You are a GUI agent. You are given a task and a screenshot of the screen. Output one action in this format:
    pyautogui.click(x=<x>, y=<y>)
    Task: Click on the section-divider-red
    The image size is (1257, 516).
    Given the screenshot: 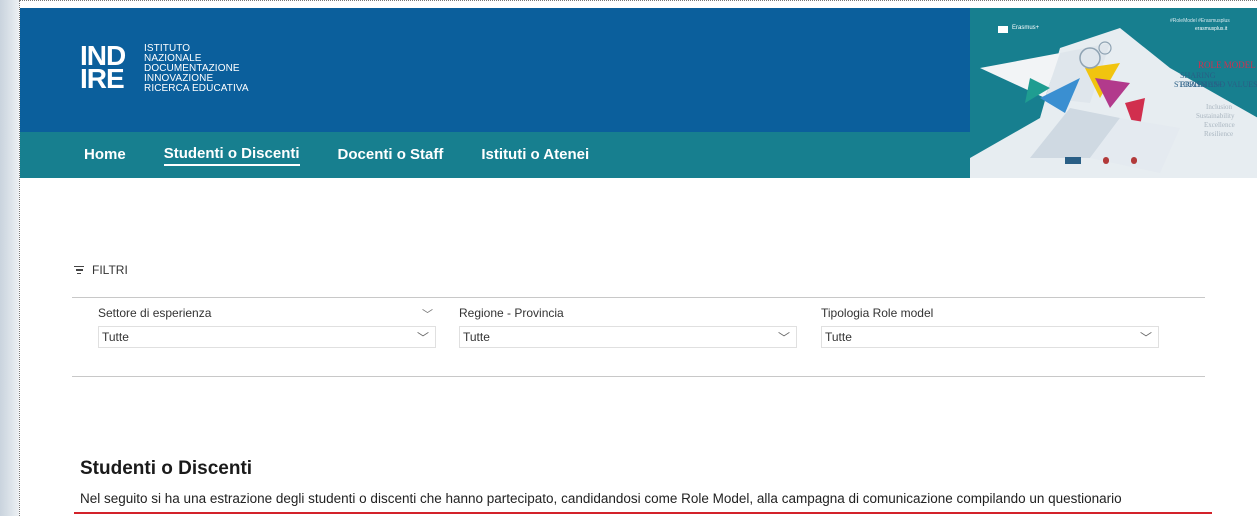 What is the action you would take?
    pyautogui.click(x=643, y=513)
    